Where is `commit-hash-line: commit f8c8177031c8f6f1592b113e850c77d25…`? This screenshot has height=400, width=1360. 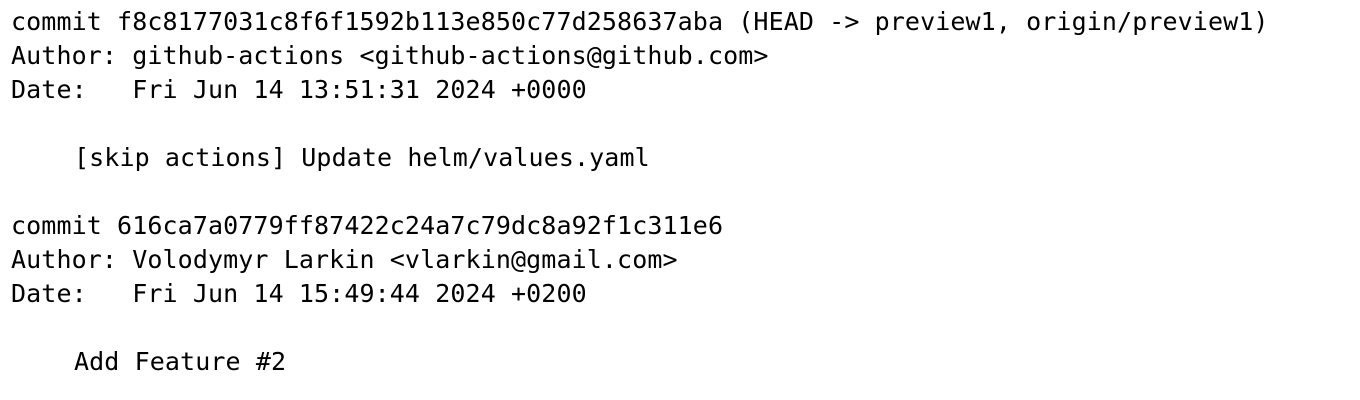
commit-hash-line: commit f8c8177031c8f6f1592b113e850c77d25… is located at coordinates (640, 21).